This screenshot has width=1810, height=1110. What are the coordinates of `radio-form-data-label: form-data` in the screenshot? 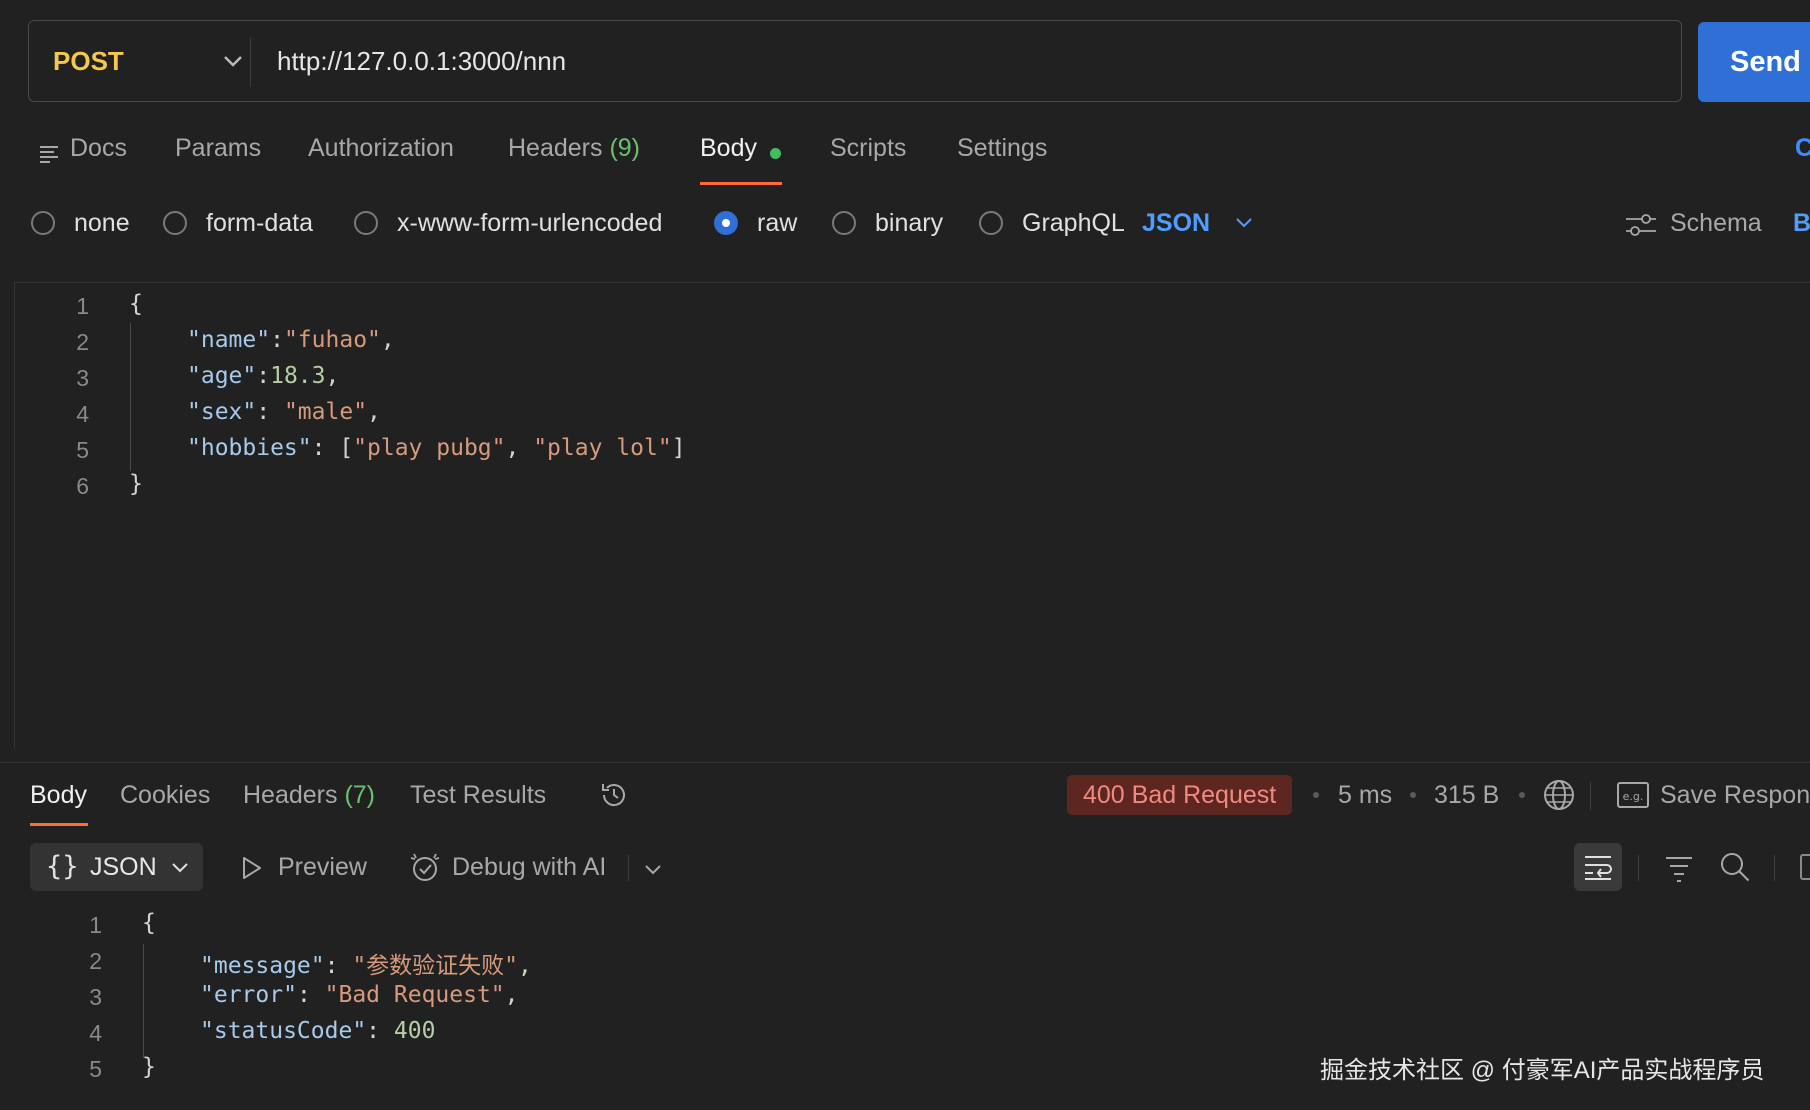 It's located at (259, 223).